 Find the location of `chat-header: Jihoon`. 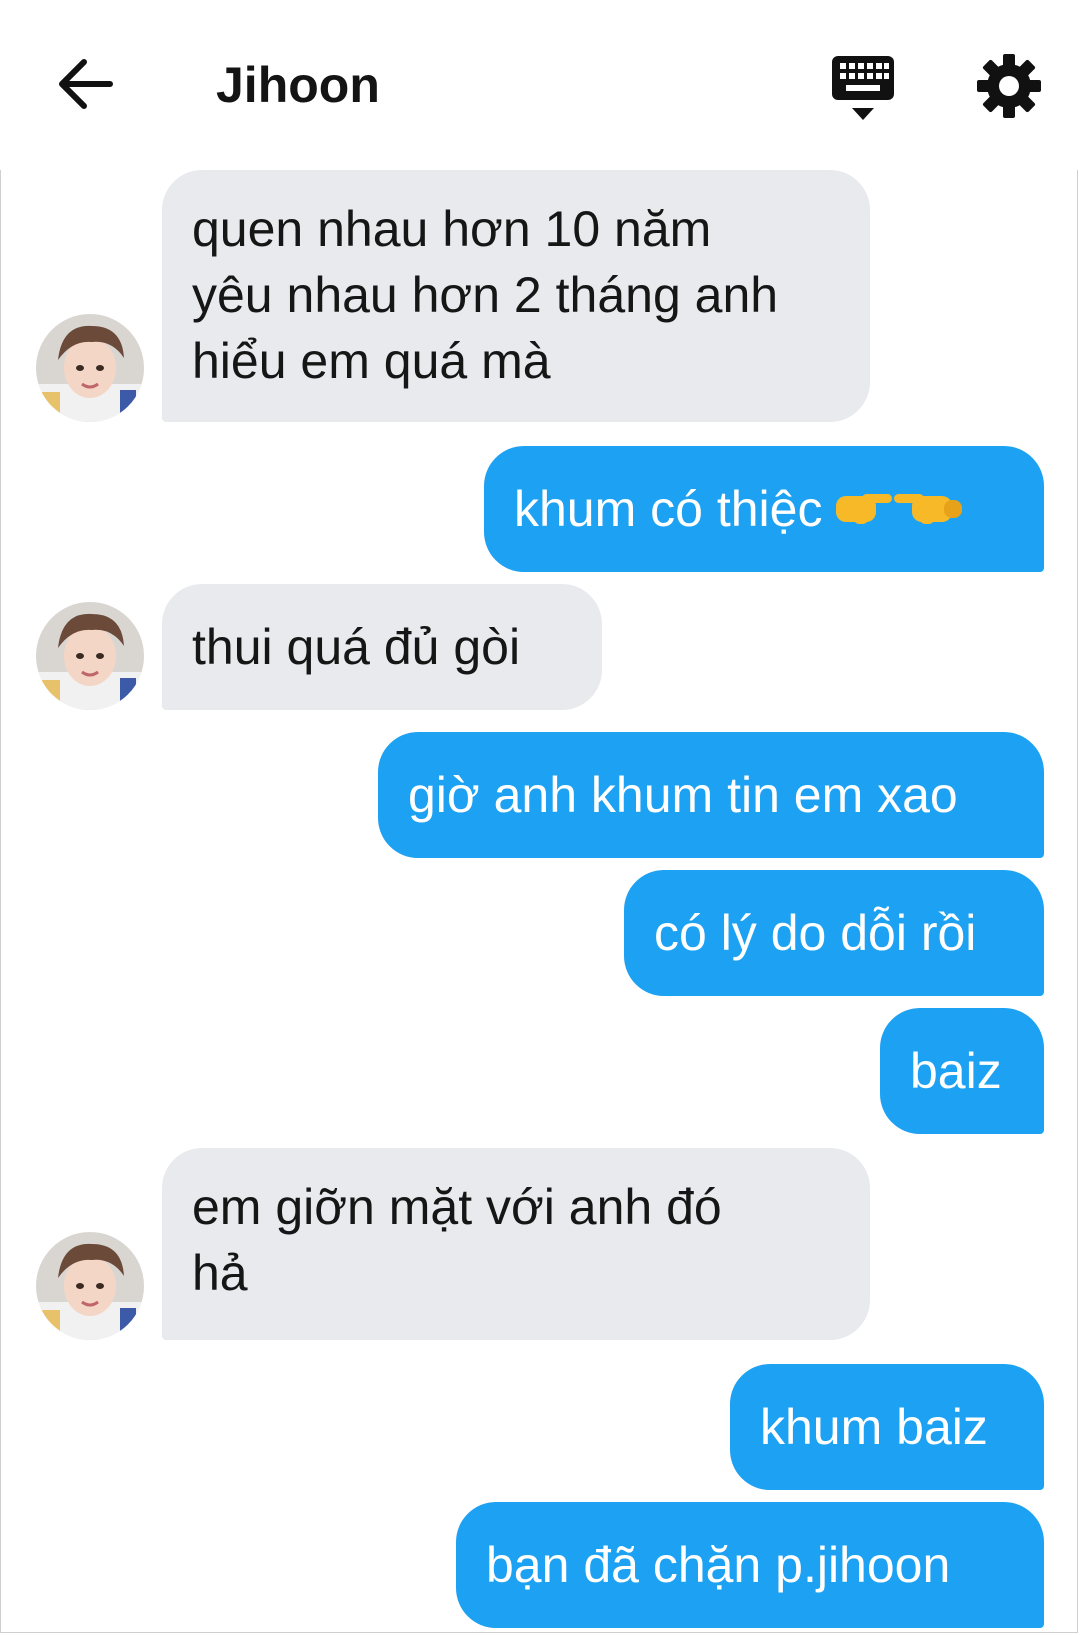

chat-header: Jihoon is located at coordinates (540, 85).